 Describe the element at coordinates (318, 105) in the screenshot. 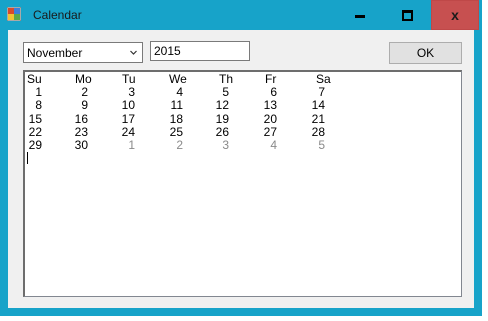

I see `day-number: 14` at that location.